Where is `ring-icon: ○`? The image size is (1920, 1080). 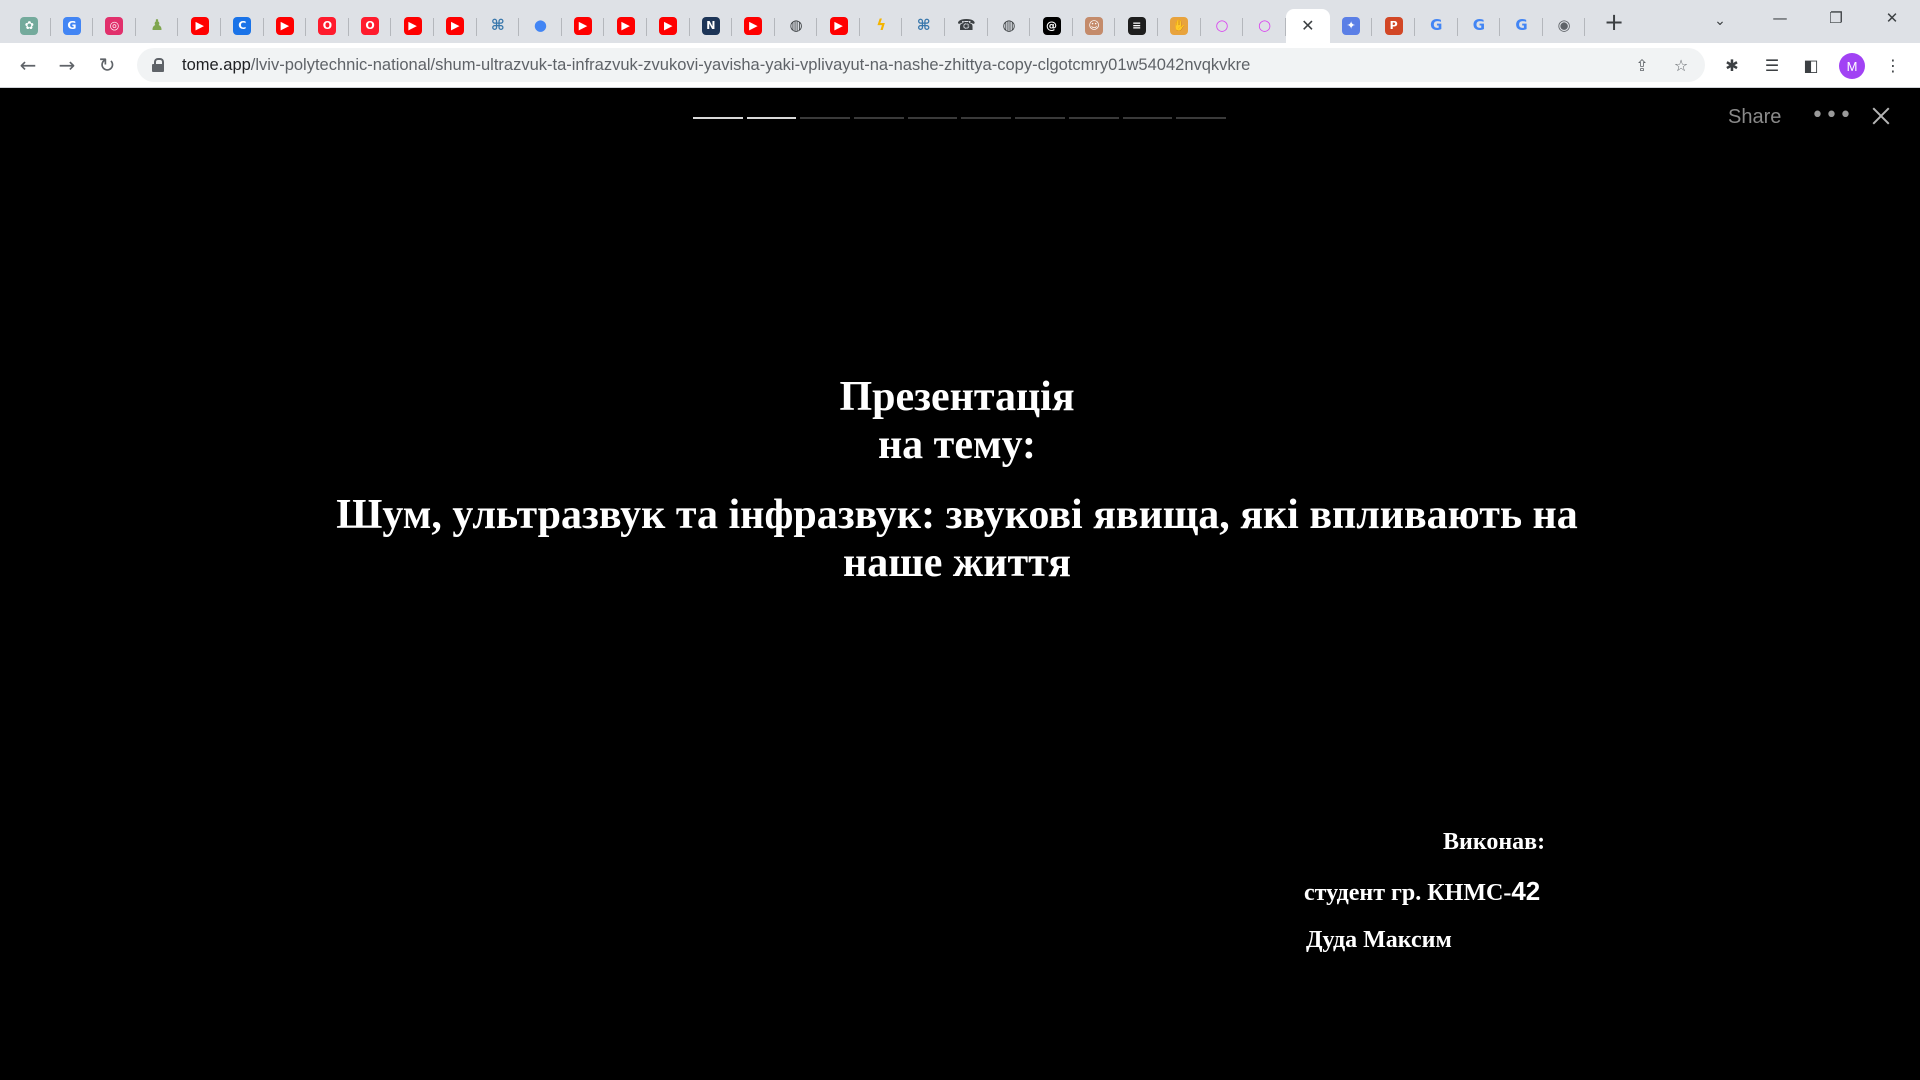
ring-icon: ○ is located at coordinates (1222, 25).